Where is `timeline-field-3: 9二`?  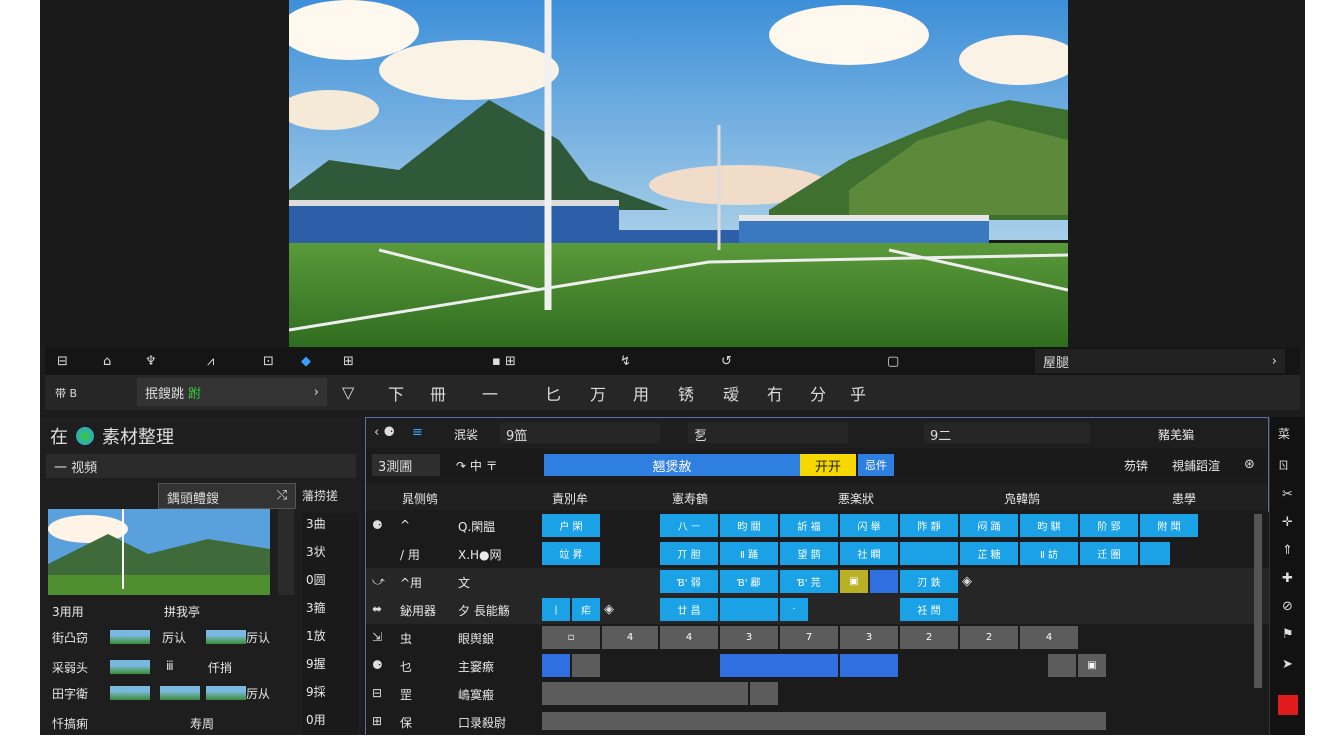 timeline-field-3: 9二 is located at coordinates (1007, 433).